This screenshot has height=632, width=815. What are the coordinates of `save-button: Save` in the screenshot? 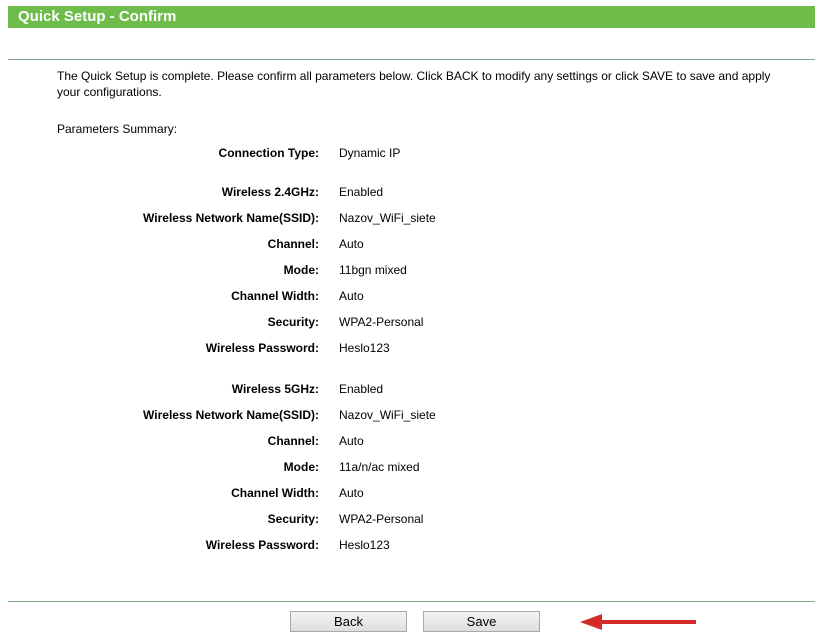 It's located at (481, 621).